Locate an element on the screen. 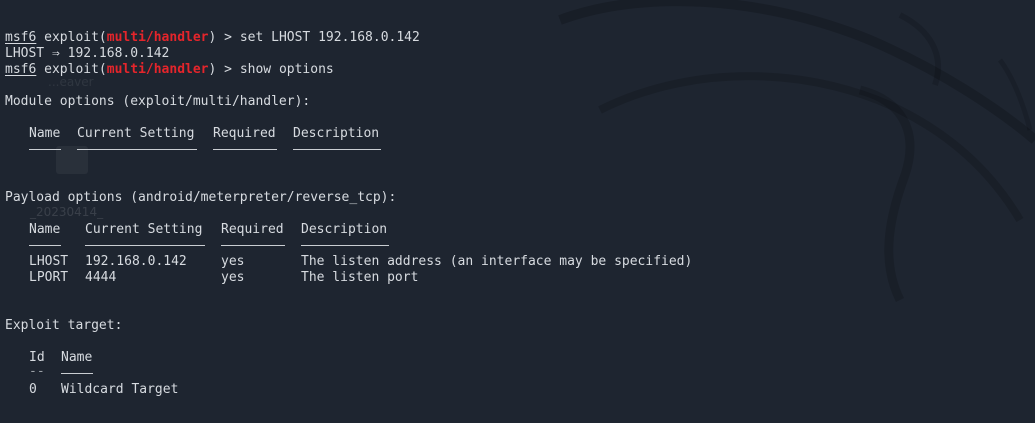 The image size is (1035, 423). payload-header-current: Current Setting is located at coordinates (144, 229).